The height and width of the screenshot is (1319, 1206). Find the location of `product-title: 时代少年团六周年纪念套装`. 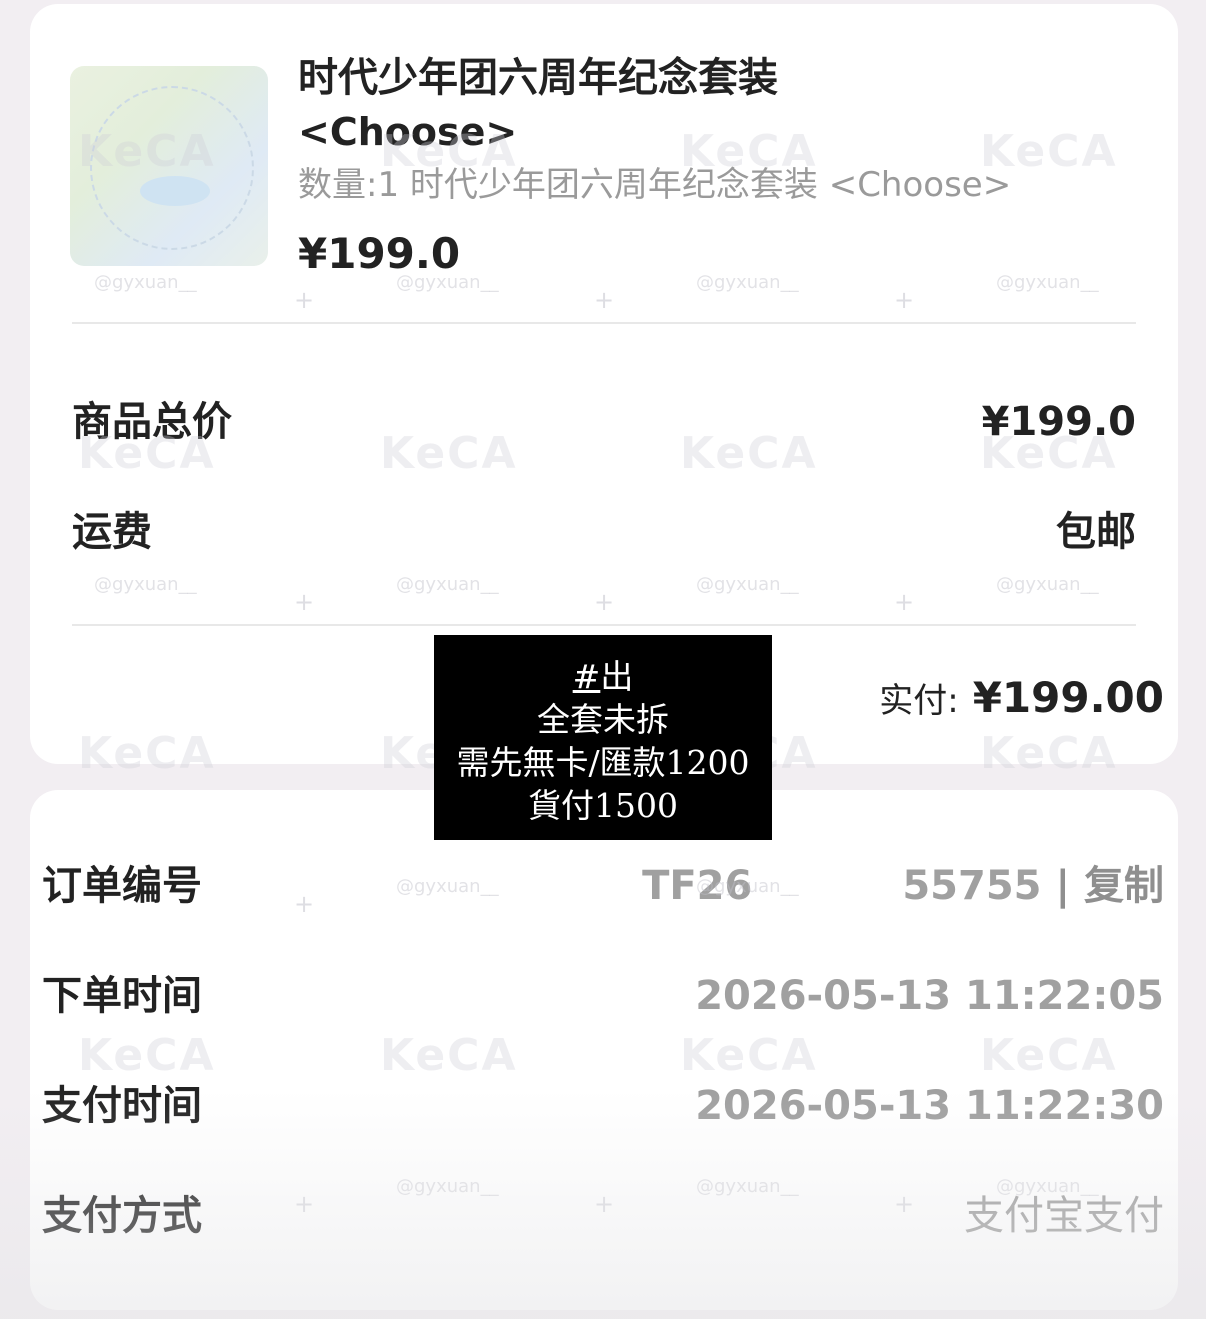

product-title: 时代少年团六周年纪念套装 is located at coordinates (728, 78).